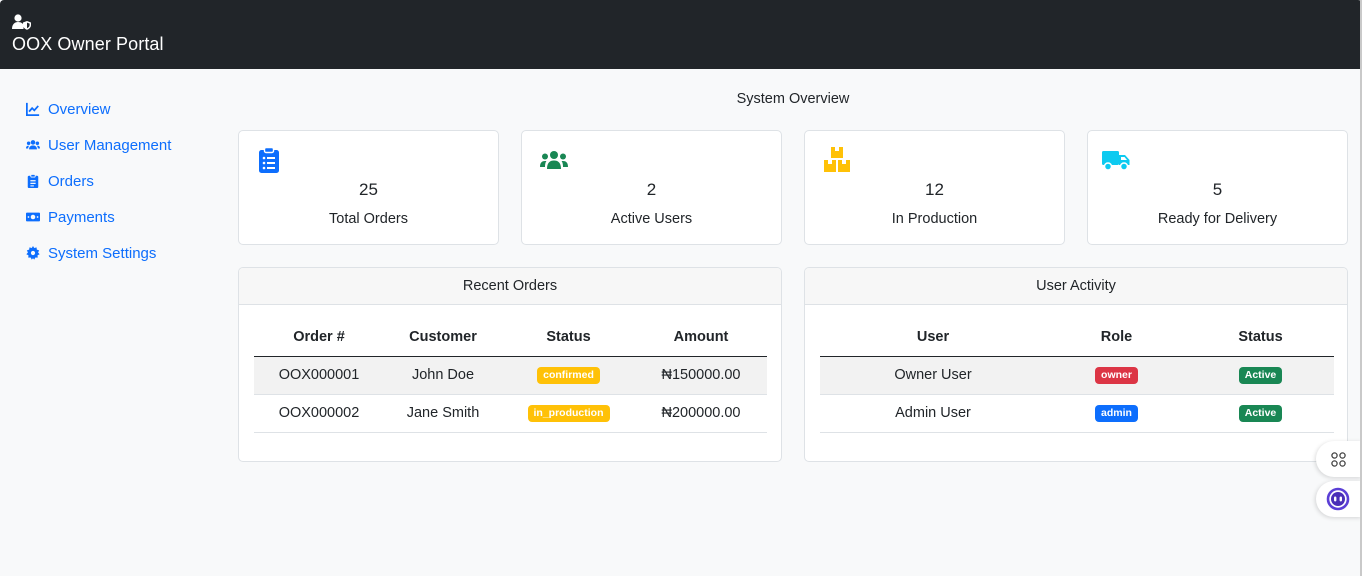 The image size is (1362, 576). I want to click on role-cell: owner, so click(1116, 375).